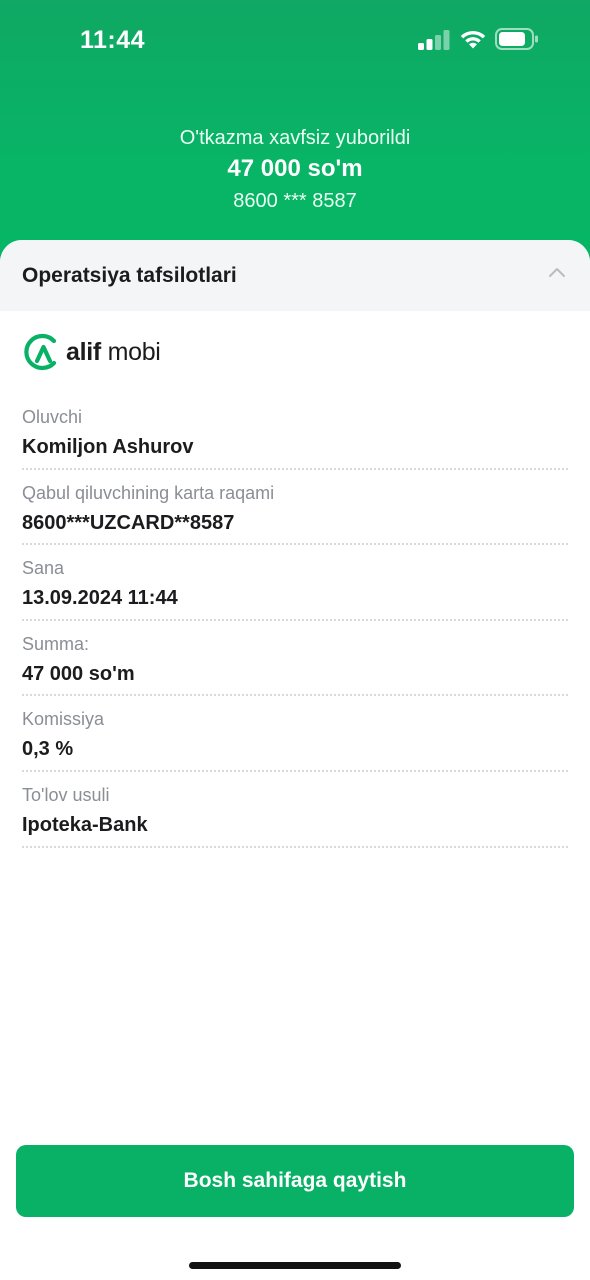  I want to click on detail-row-commission: Komissiya 0,3 %, so click(295, 740).